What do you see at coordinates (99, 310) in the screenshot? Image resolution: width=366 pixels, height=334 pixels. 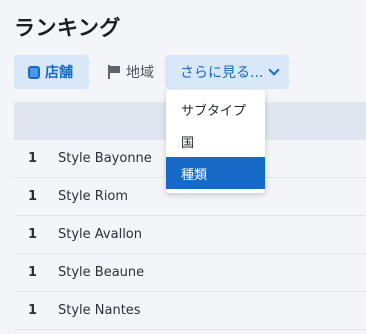 I see `store-name-cell: Style Nantes` at bounding box center [99, 310].